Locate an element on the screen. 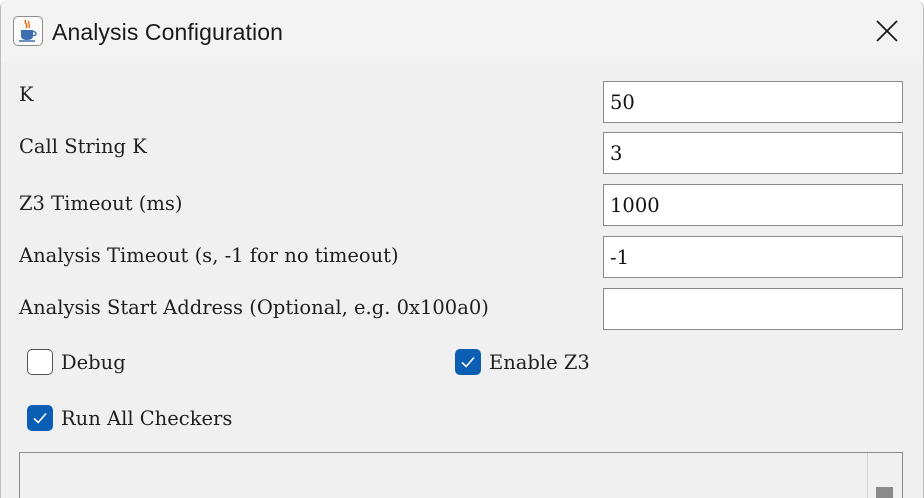  k-field is located at coordinates (753, 102).